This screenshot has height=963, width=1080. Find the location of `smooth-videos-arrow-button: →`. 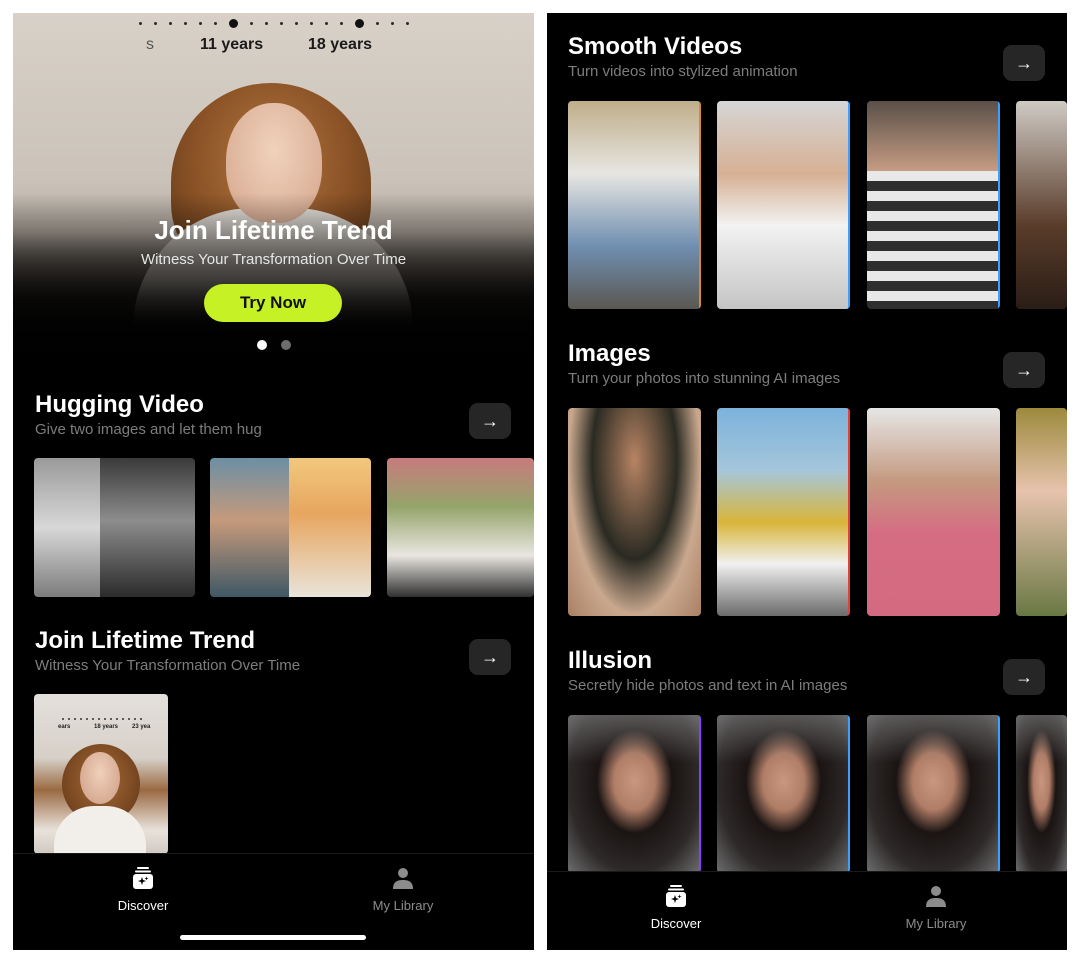

smooth-videos-arrow-button: → is located at coordinates (1024, 63).